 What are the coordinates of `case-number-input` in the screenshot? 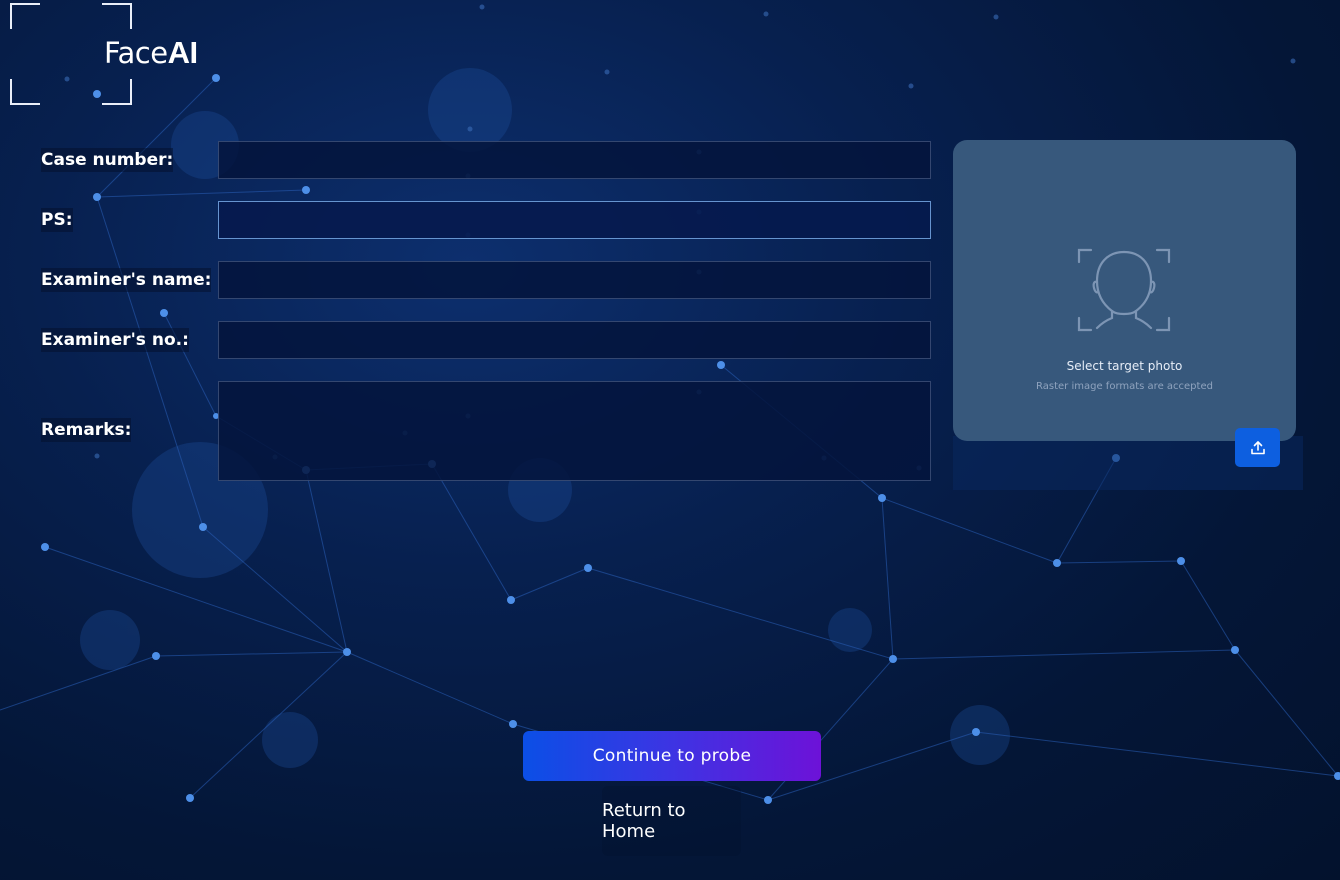 It's located at (574, 160).